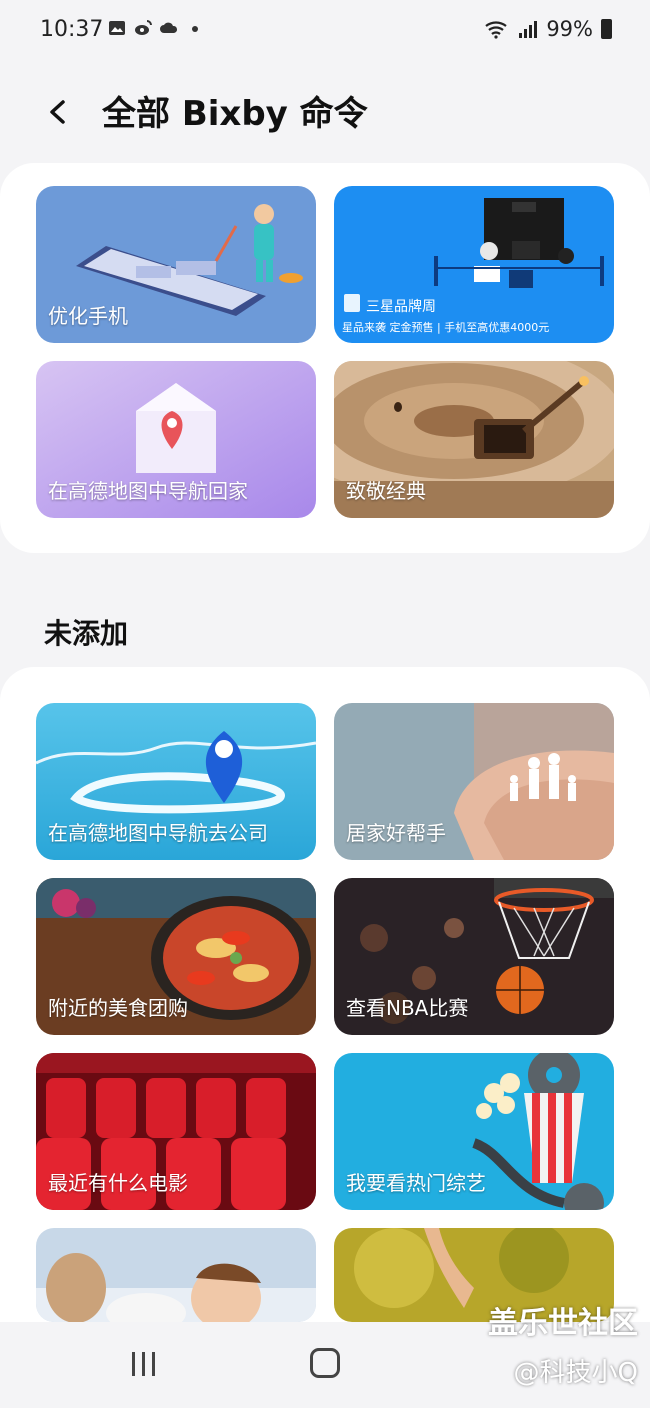 The width and height of the screenshot is (650, 1408). Describe the element at coordinates (569, 29) in the screenshot. I see `battery-percent: 99%` at that location.